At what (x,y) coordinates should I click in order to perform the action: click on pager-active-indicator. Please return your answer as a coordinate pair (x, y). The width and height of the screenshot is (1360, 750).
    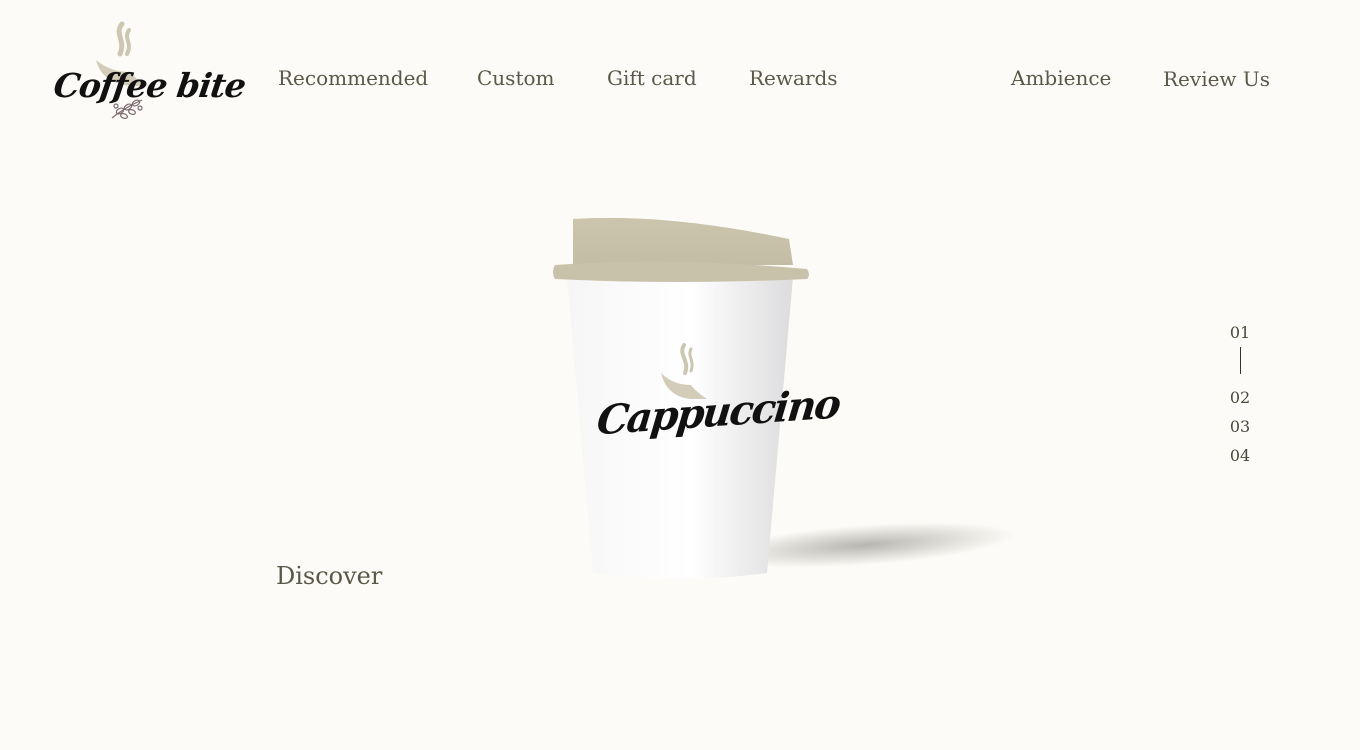
    Looking at the image, I should click on (1240, 360).